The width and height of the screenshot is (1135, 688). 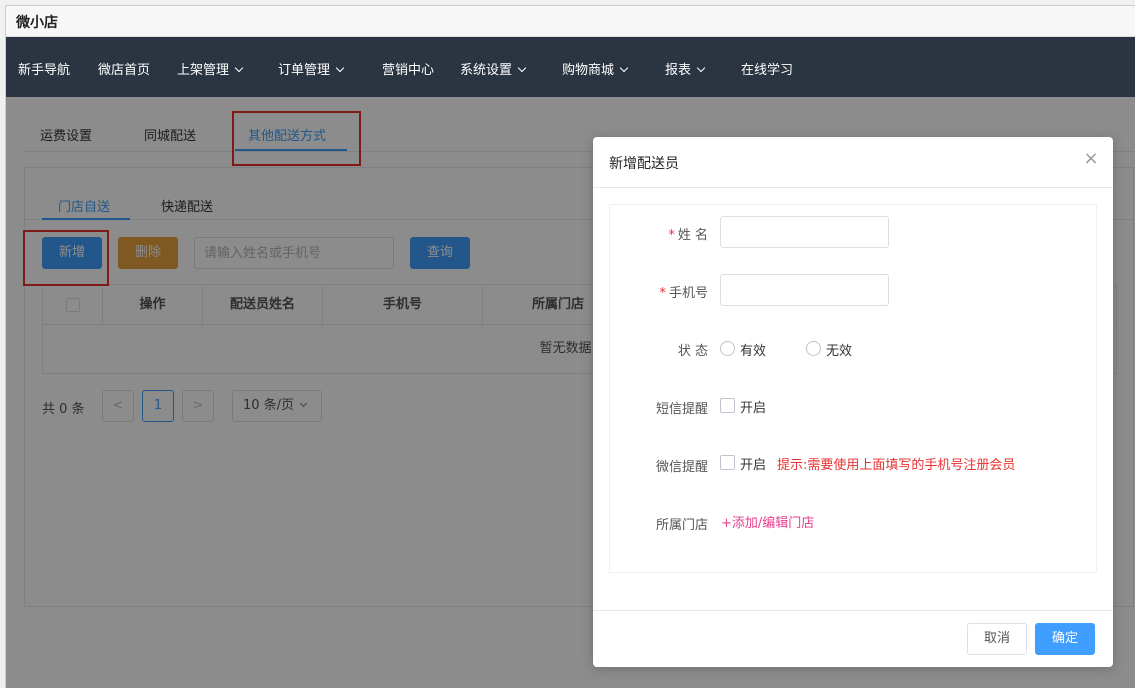 I want to click on status-label: 状 态, so click(x=692, y=351).